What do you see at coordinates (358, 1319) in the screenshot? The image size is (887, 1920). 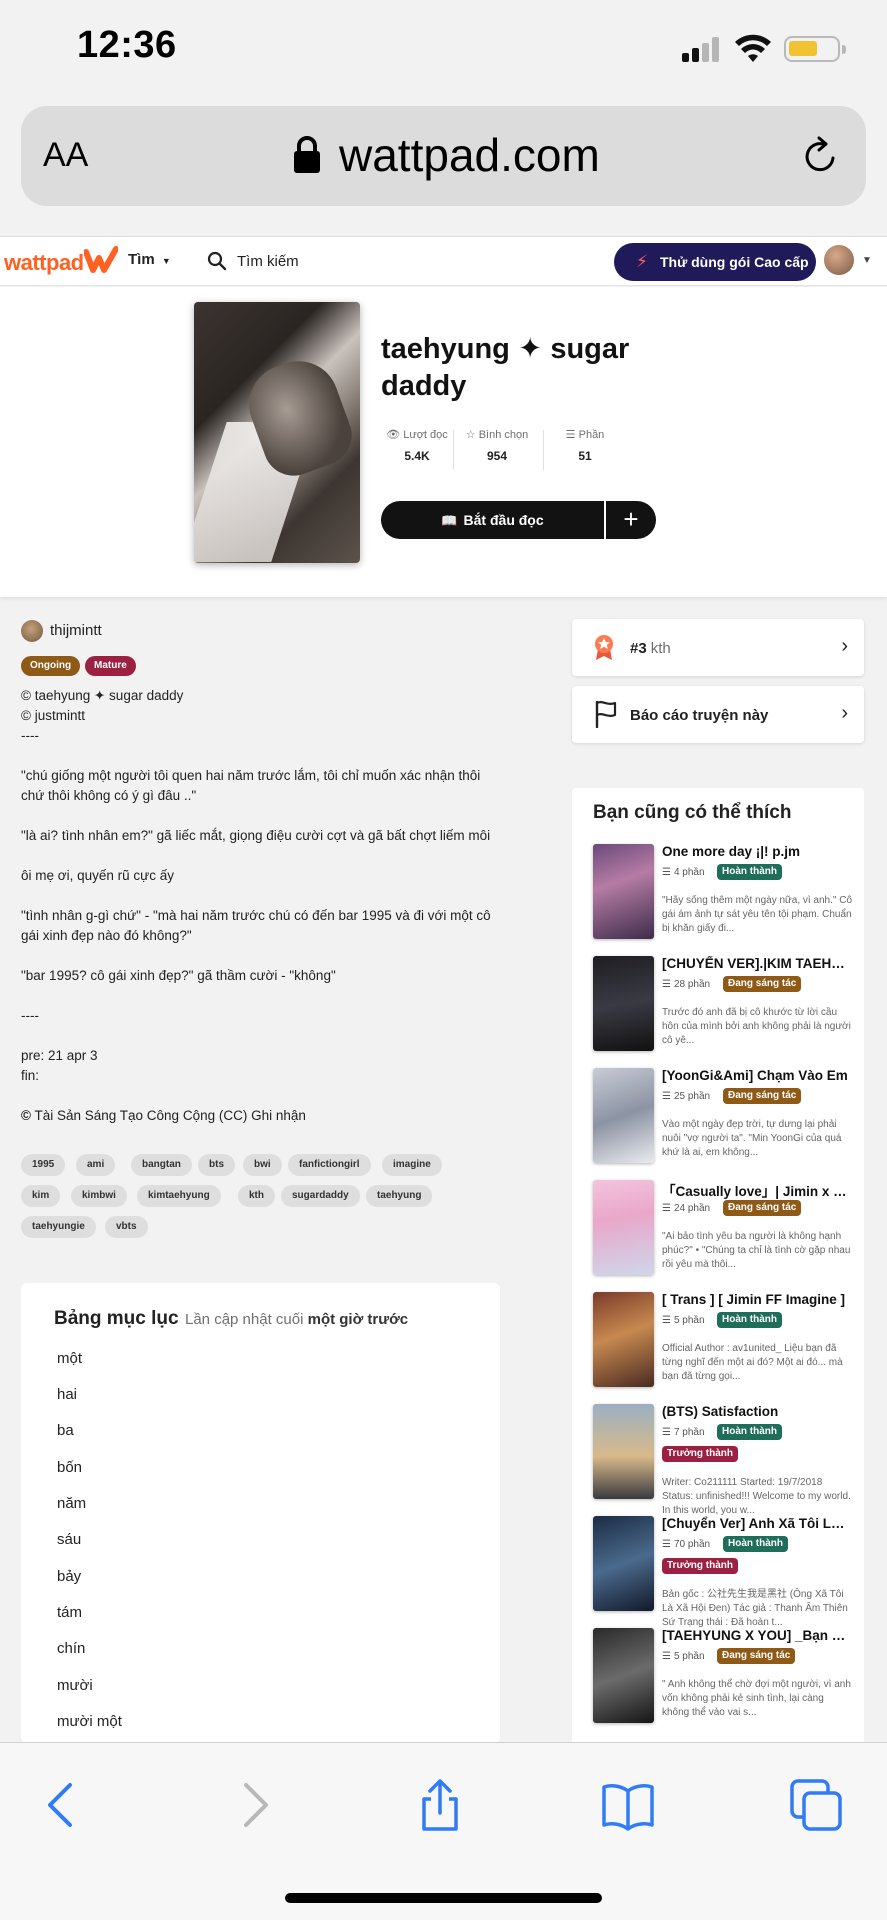 I see `updated-value: một giờ trước` at bounding box center [358, 1319].